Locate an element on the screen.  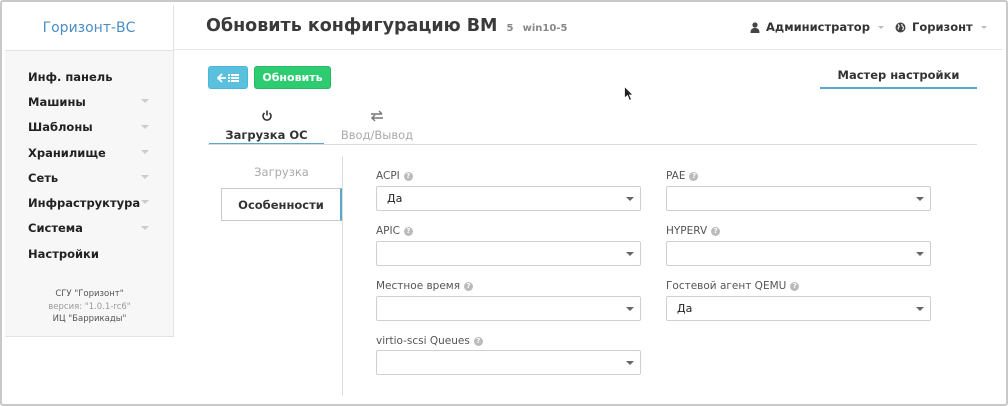
globe-icon is located at coordinates (900, 27).